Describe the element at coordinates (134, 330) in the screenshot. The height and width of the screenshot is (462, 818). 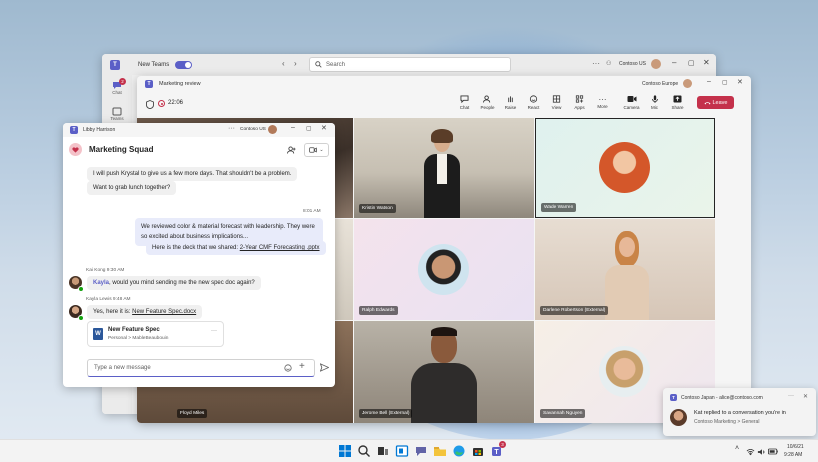
I see `file-card-name: New Feature Spec` at that location.